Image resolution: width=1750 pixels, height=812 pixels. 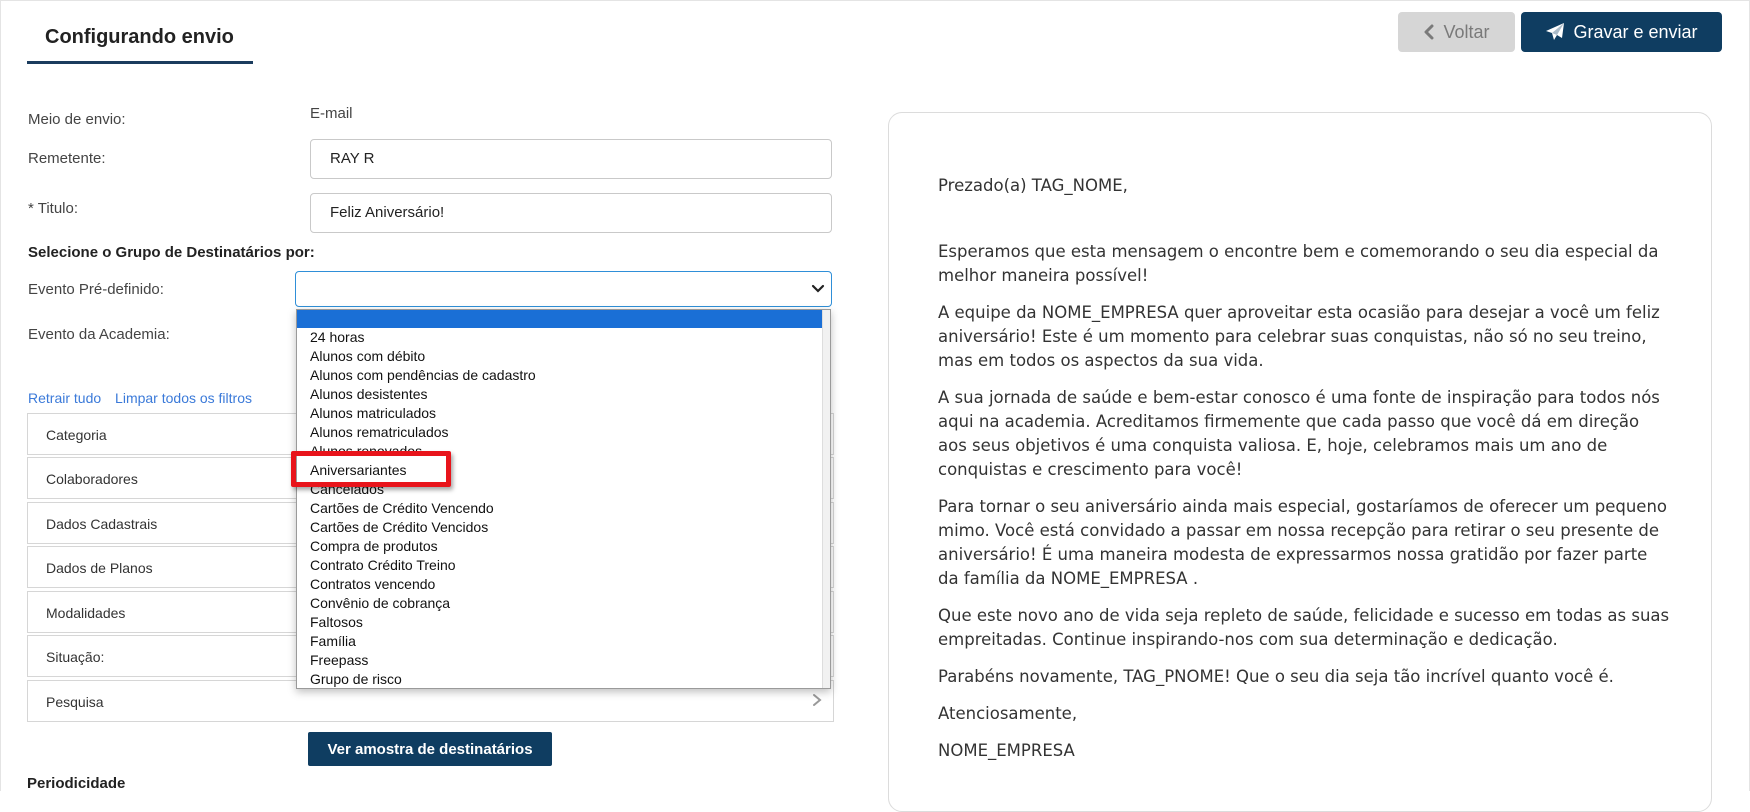 I want to click on preview-spacer, so click(x=1304, y=225).